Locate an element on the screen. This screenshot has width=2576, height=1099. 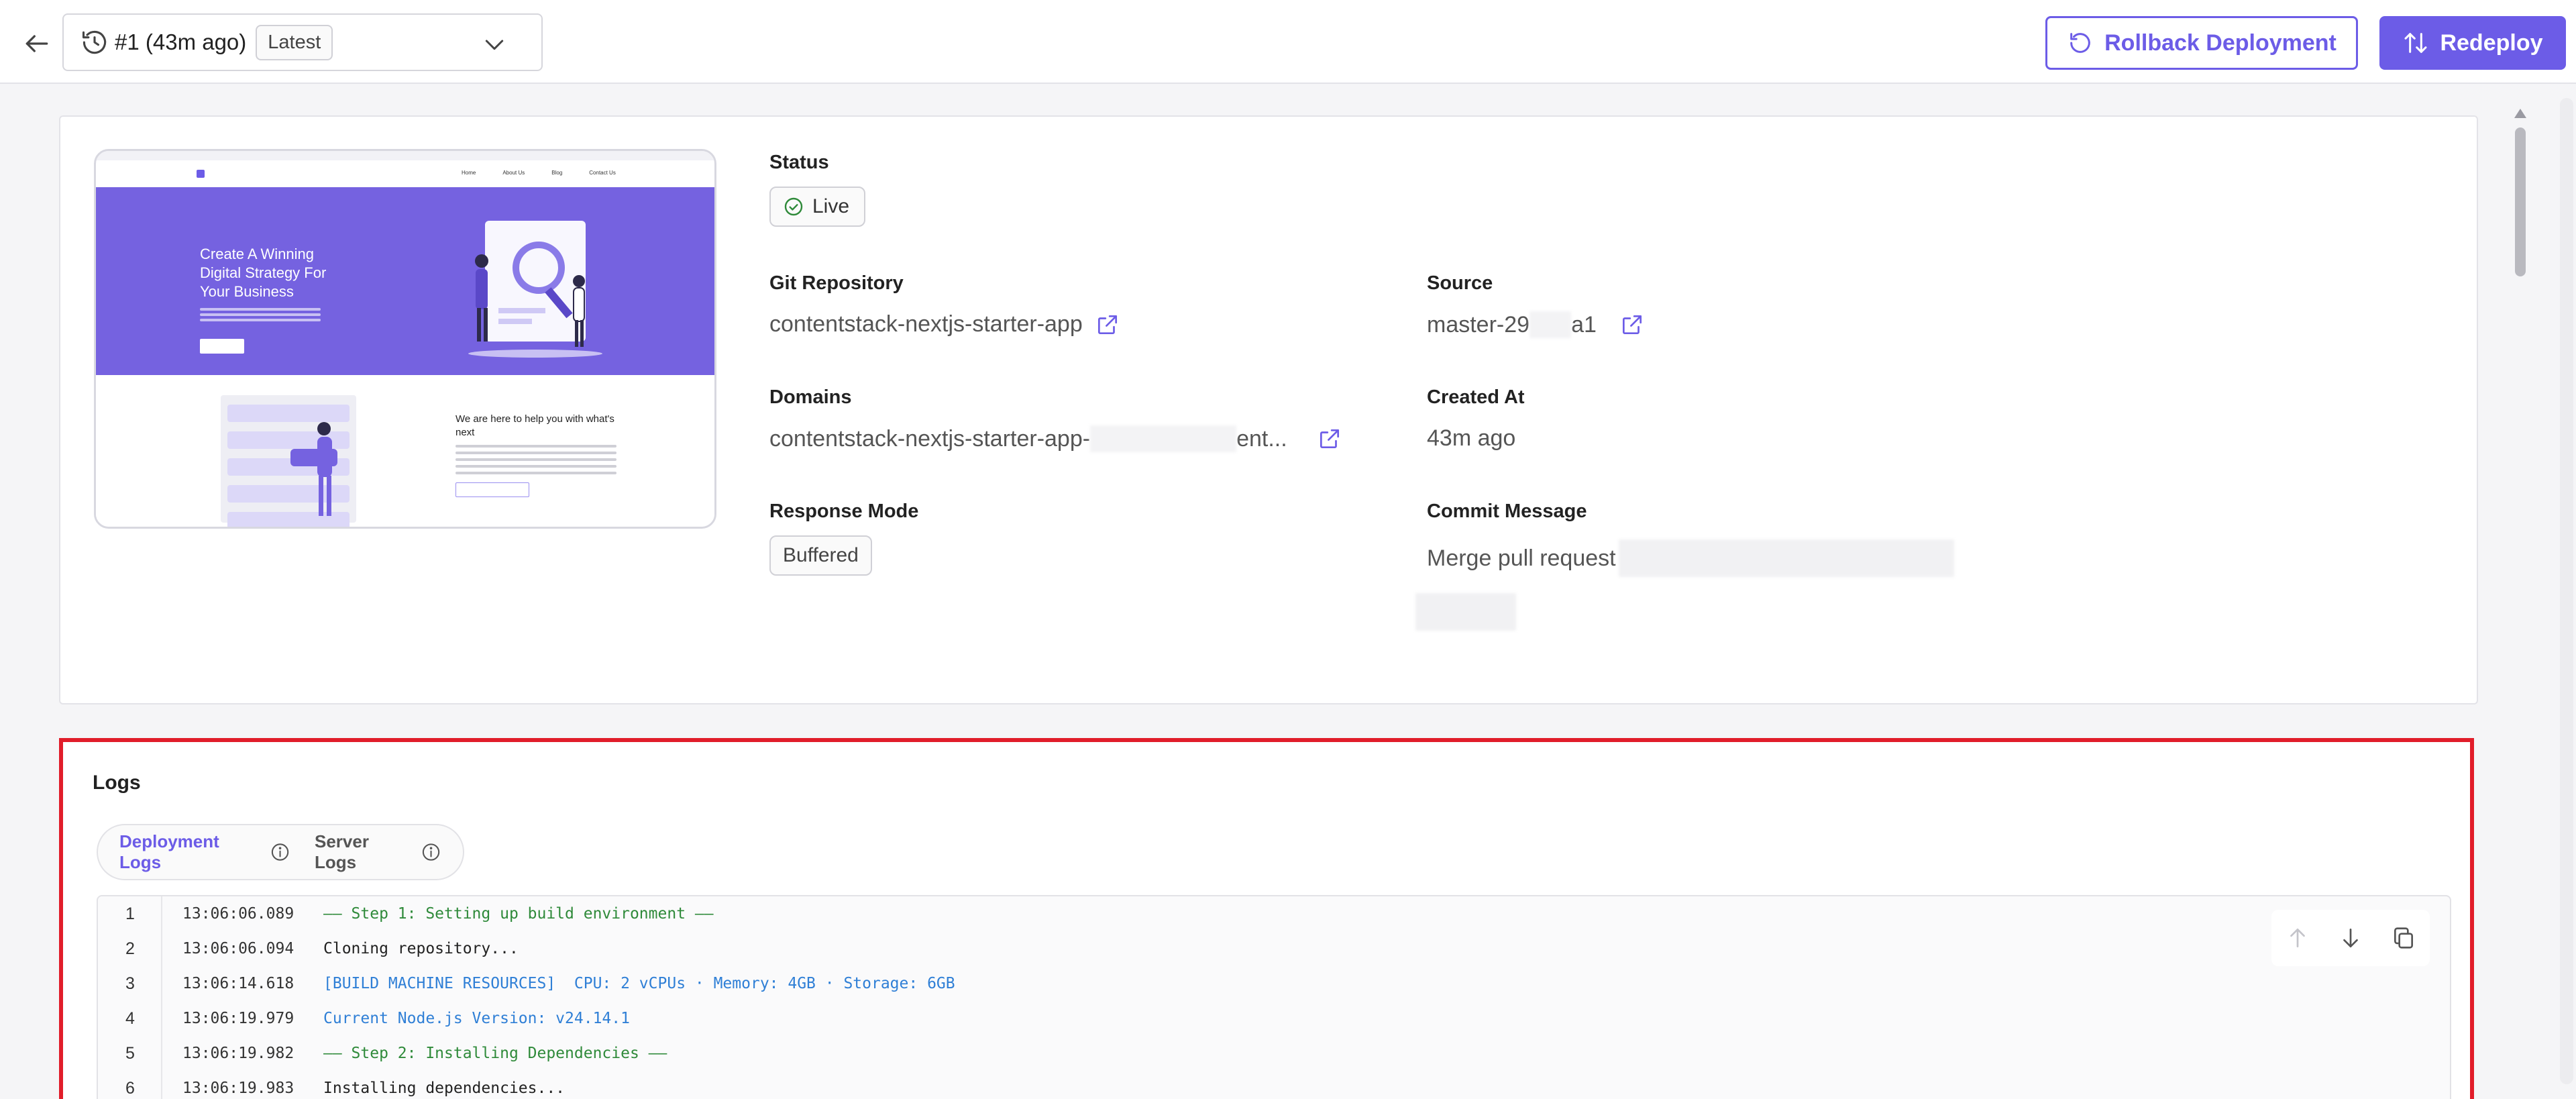
preview-nav-link: Blog is located at coordinates (557, 173).